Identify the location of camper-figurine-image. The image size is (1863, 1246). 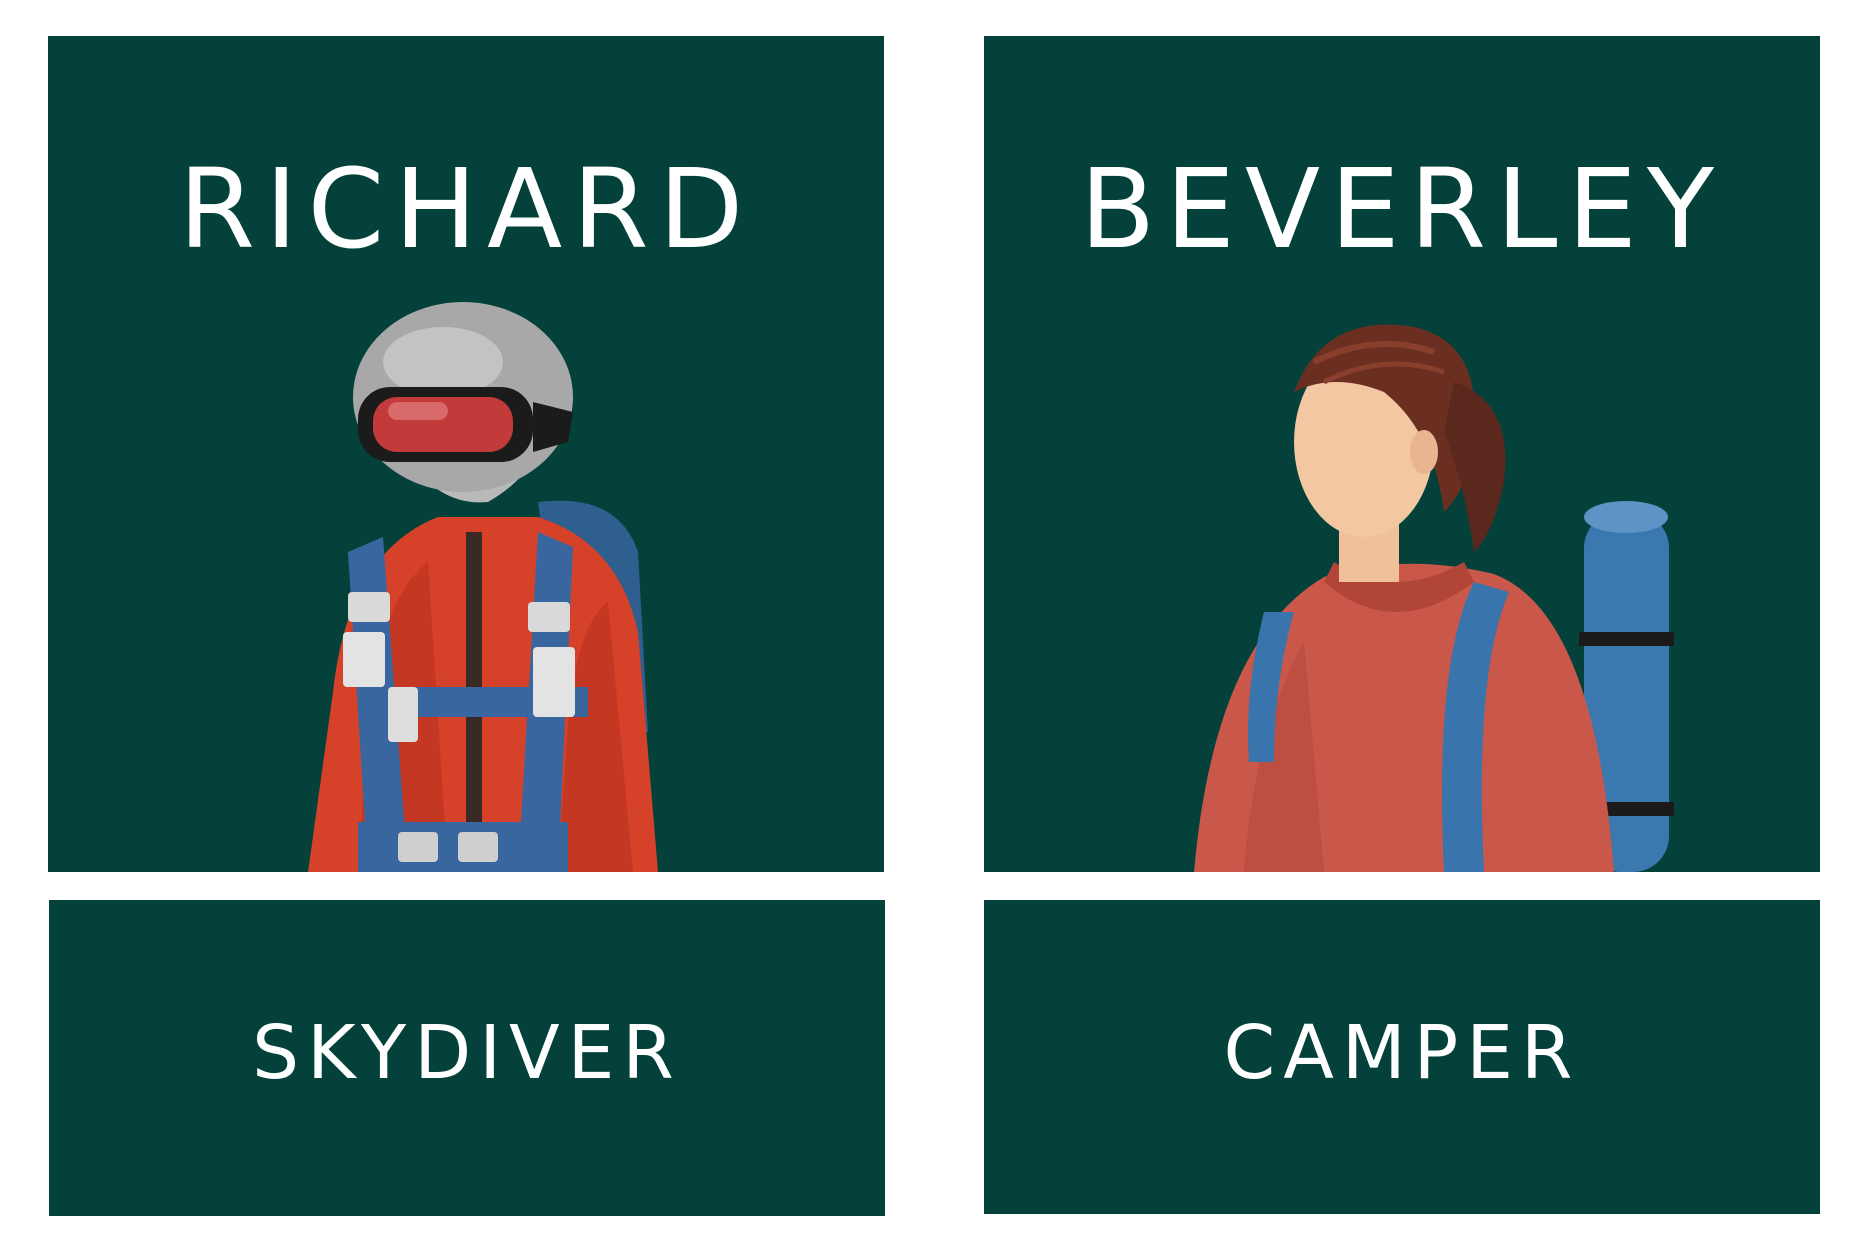
(1434, 598).